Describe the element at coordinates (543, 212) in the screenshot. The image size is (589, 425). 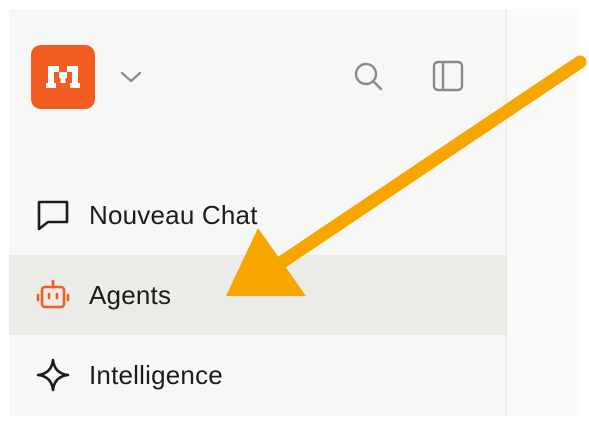
I see `main-content-area` at that location.